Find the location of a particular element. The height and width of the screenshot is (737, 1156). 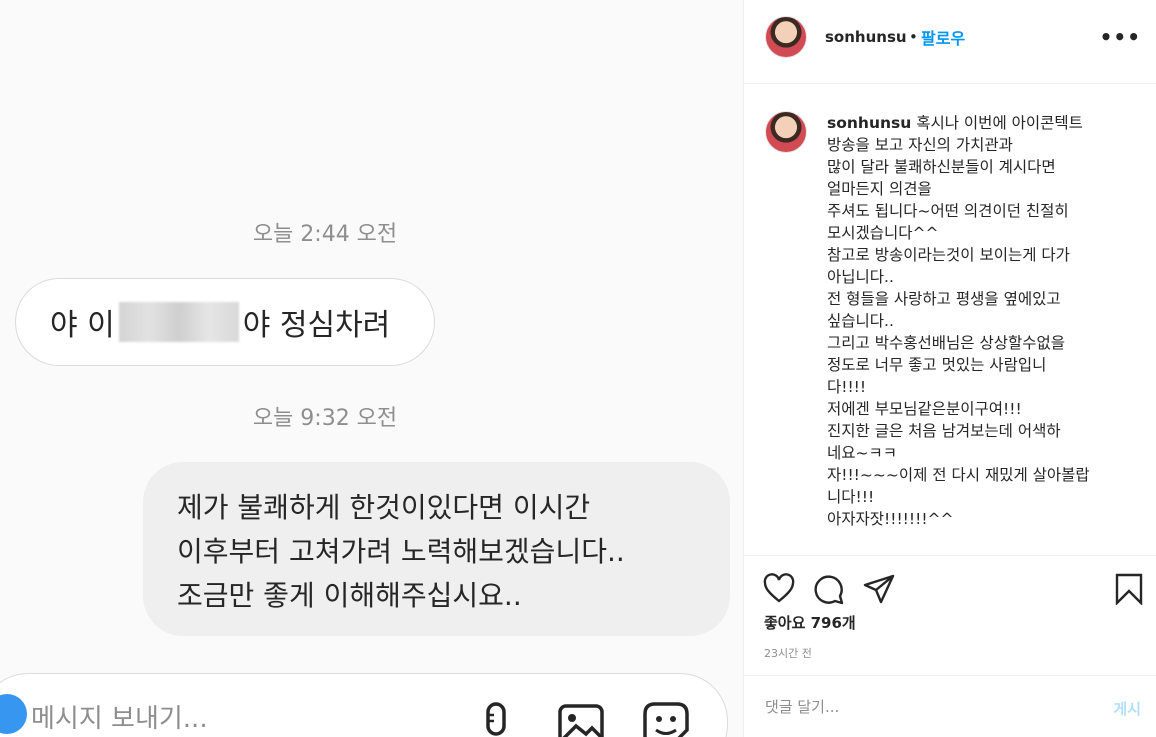

timestamp: 오늘 2:44 오전 is located at coordinates (325, 234).